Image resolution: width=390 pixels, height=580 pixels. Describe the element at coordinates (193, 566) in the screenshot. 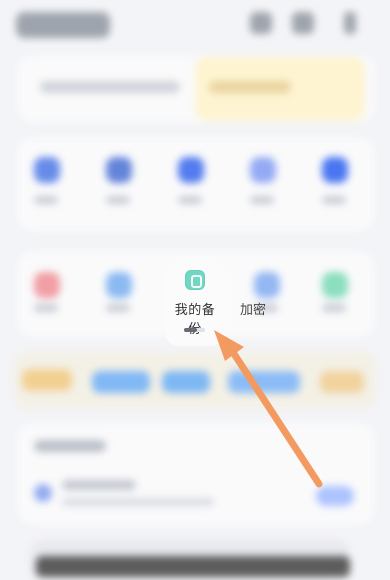

I see `bottom-preview-bar` at that location.